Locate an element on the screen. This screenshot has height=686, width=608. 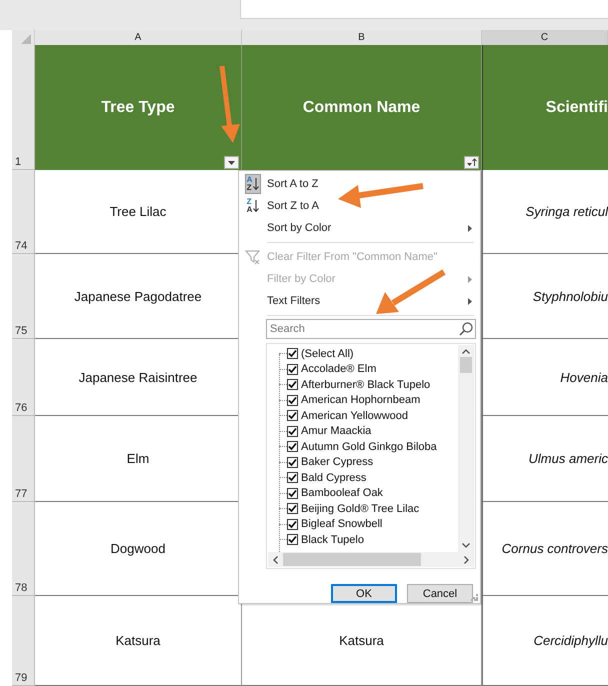
list-item-label: Bald Cypress is located at coordinates (333, 478).